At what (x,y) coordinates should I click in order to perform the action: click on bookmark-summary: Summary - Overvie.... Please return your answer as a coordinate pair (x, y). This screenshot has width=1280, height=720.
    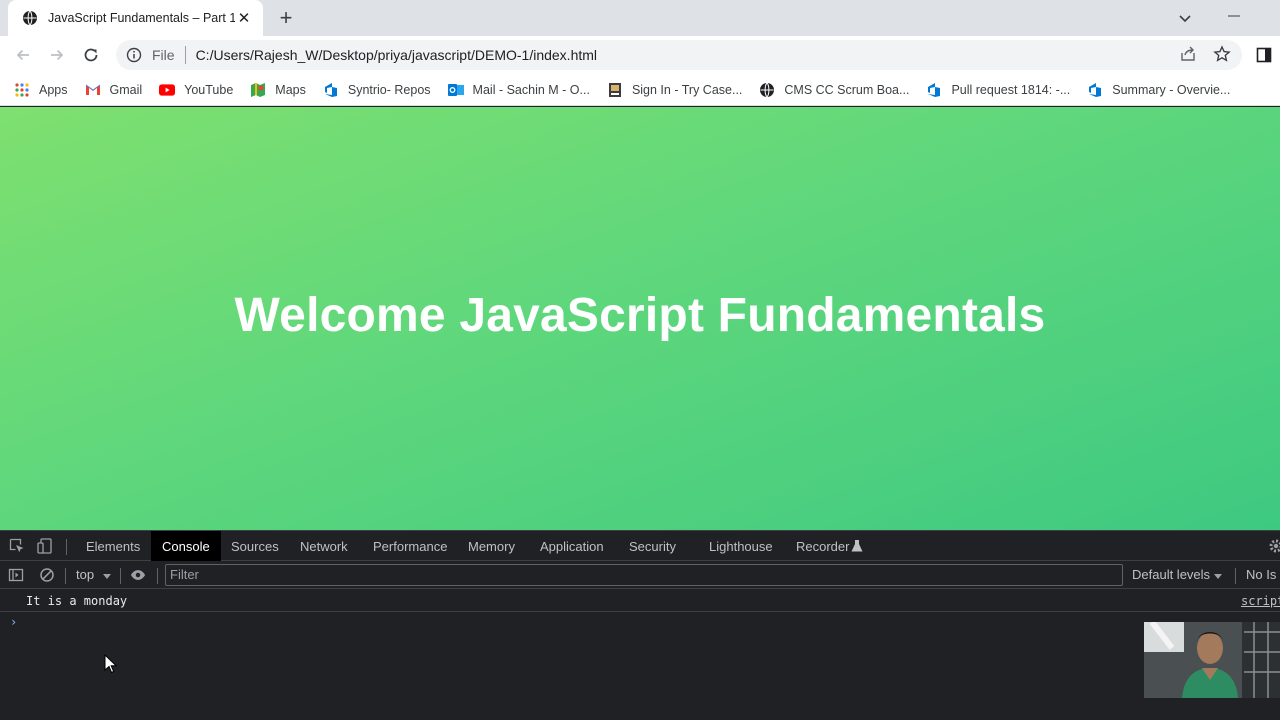
    Looking at the image, I should click on (1158, 90).